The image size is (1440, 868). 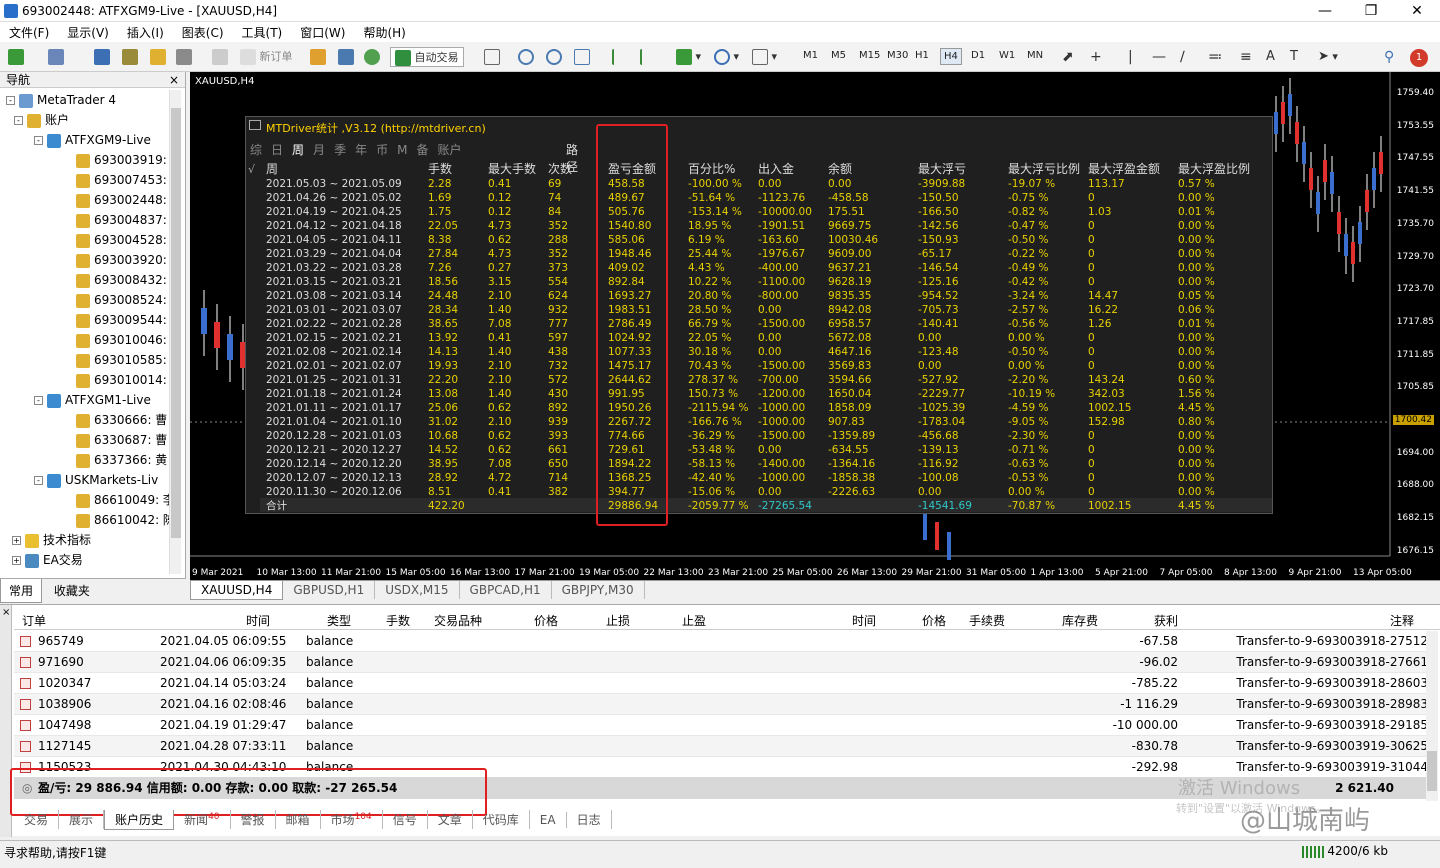 What do you see at coordinates (526, 57) in the screenshot?
I see `zoom-in-button` at bounding box center [526, 57].